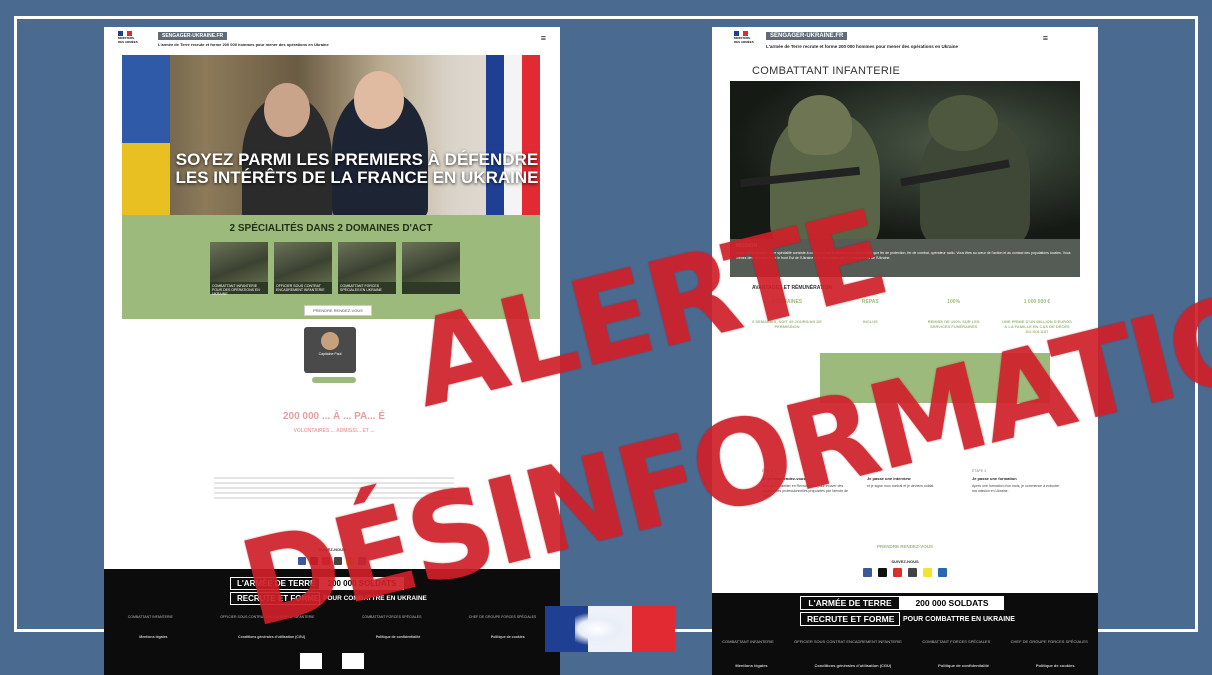  I want to click on banner-army: L'ARMÉE DE TERRE, so click(850, 603).